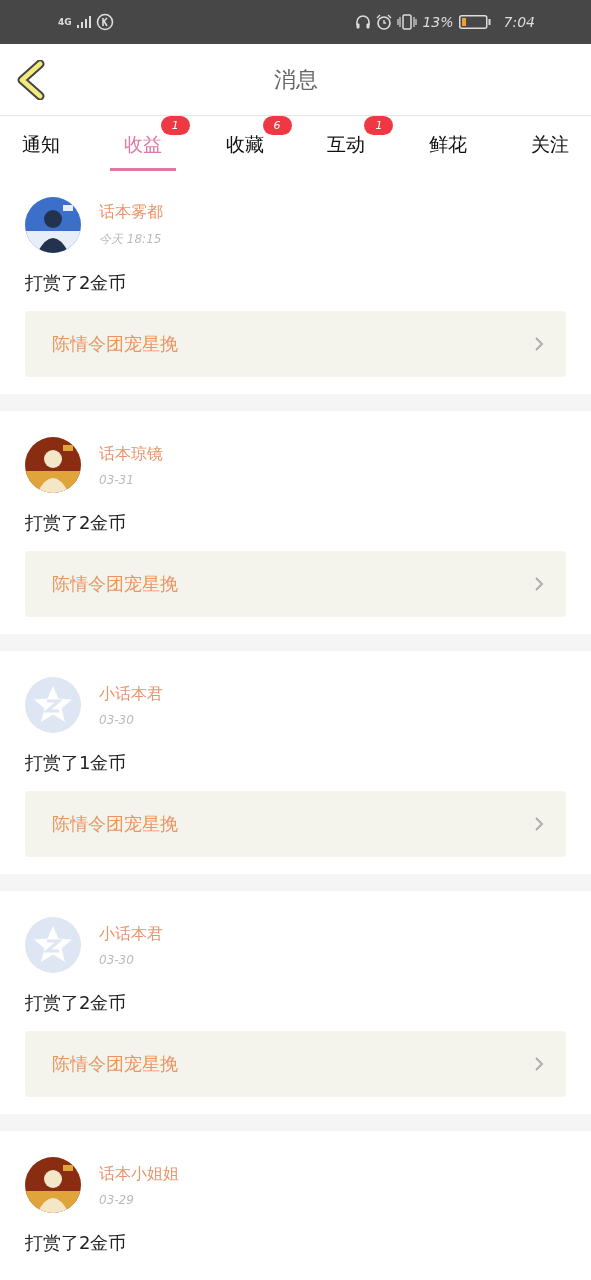 The width and height of the screenshot is (591, 1280). Describe the element at coordinates (295, 79) in the screenshot. I see `page-title: 消息` at that location.